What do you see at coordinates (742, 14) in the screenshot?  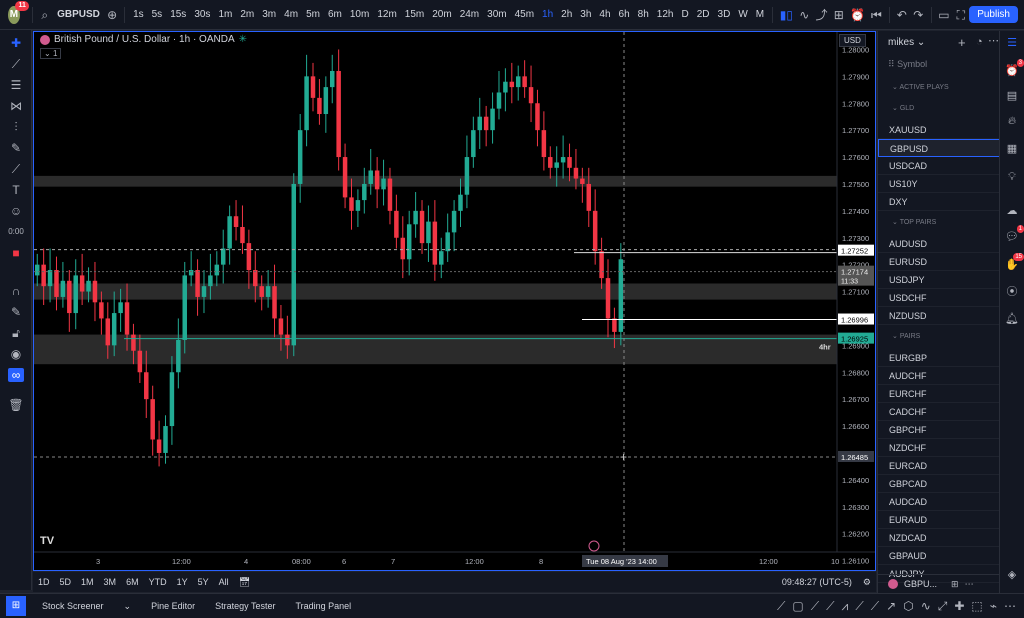 I see `interval-W: W` at bounding box center [742, 14].